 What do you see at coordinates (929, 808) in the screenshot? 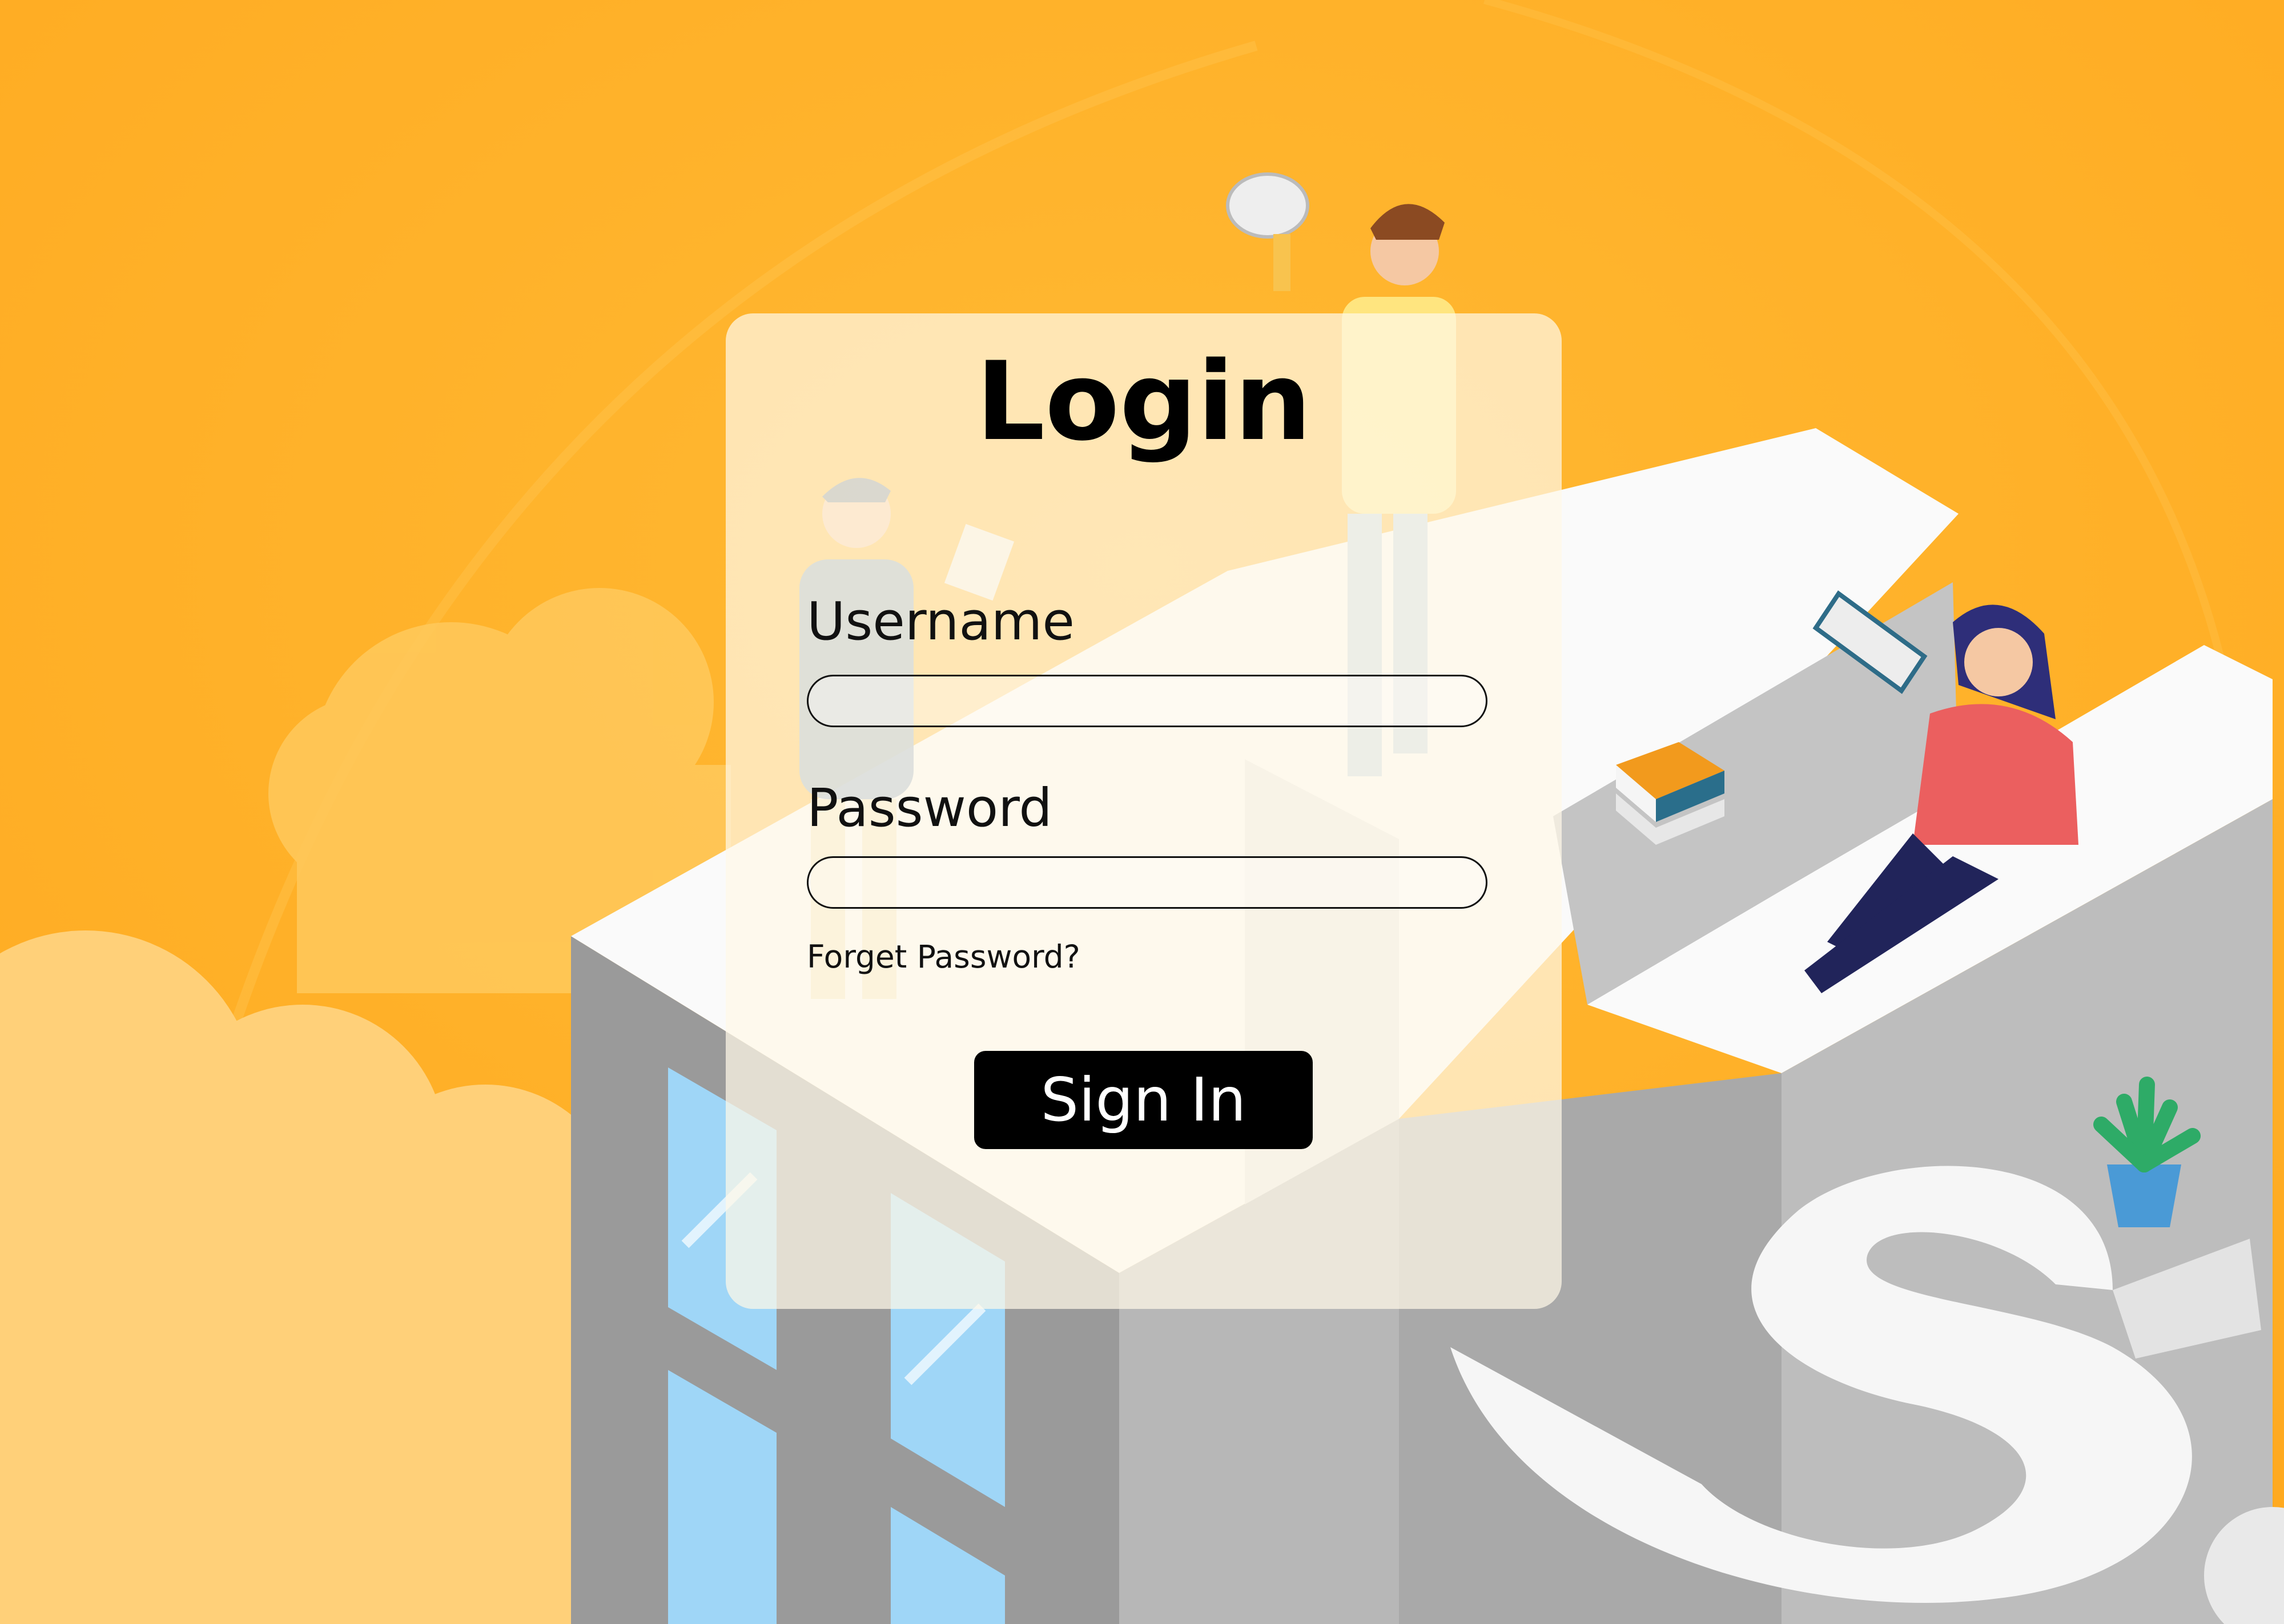
I see `password-label: Password` at bounding box center [929, 808].